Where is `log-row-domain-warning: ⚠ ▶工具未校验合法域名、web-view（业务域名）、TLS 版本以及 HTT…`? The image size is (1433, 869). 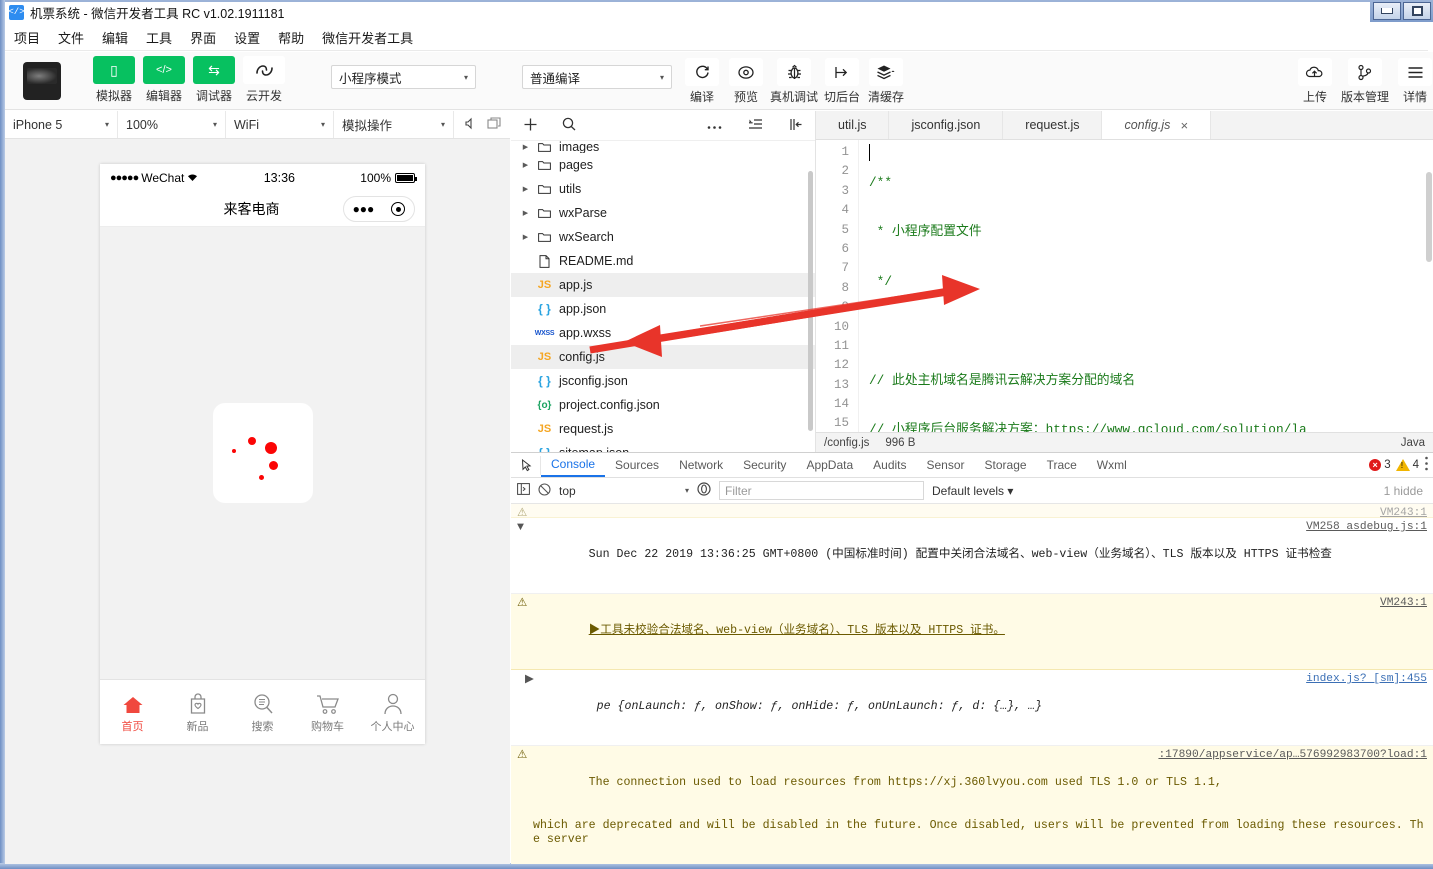
log-row-domain-warning: ⚠ ▶工具未校验合法域名、web-view（业务域名）、TLS 版本以及 HTT… is located at coordinates (972, 632).